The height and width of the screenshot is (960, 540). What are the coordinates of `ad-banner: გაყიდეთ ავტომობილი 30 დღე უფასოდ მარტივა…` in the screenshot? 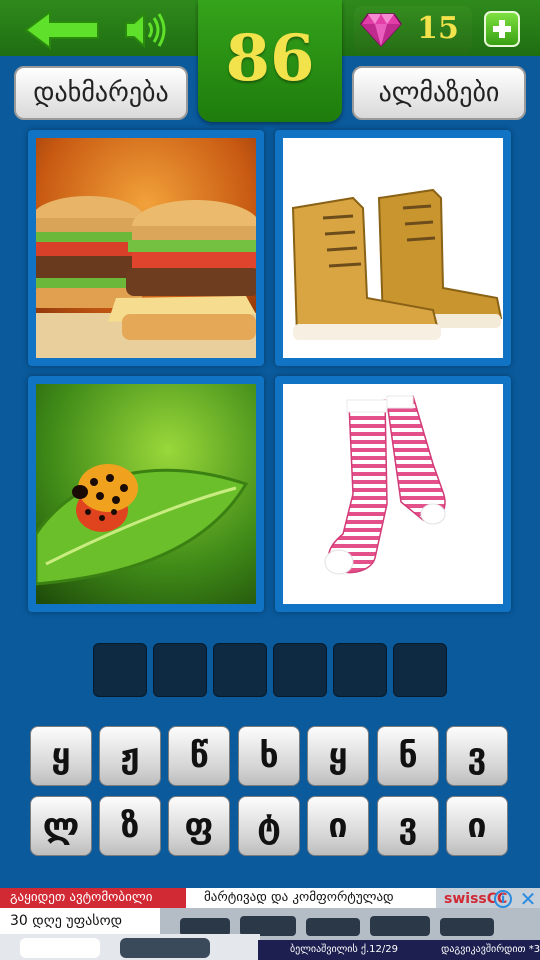 It's located at (270, 924).